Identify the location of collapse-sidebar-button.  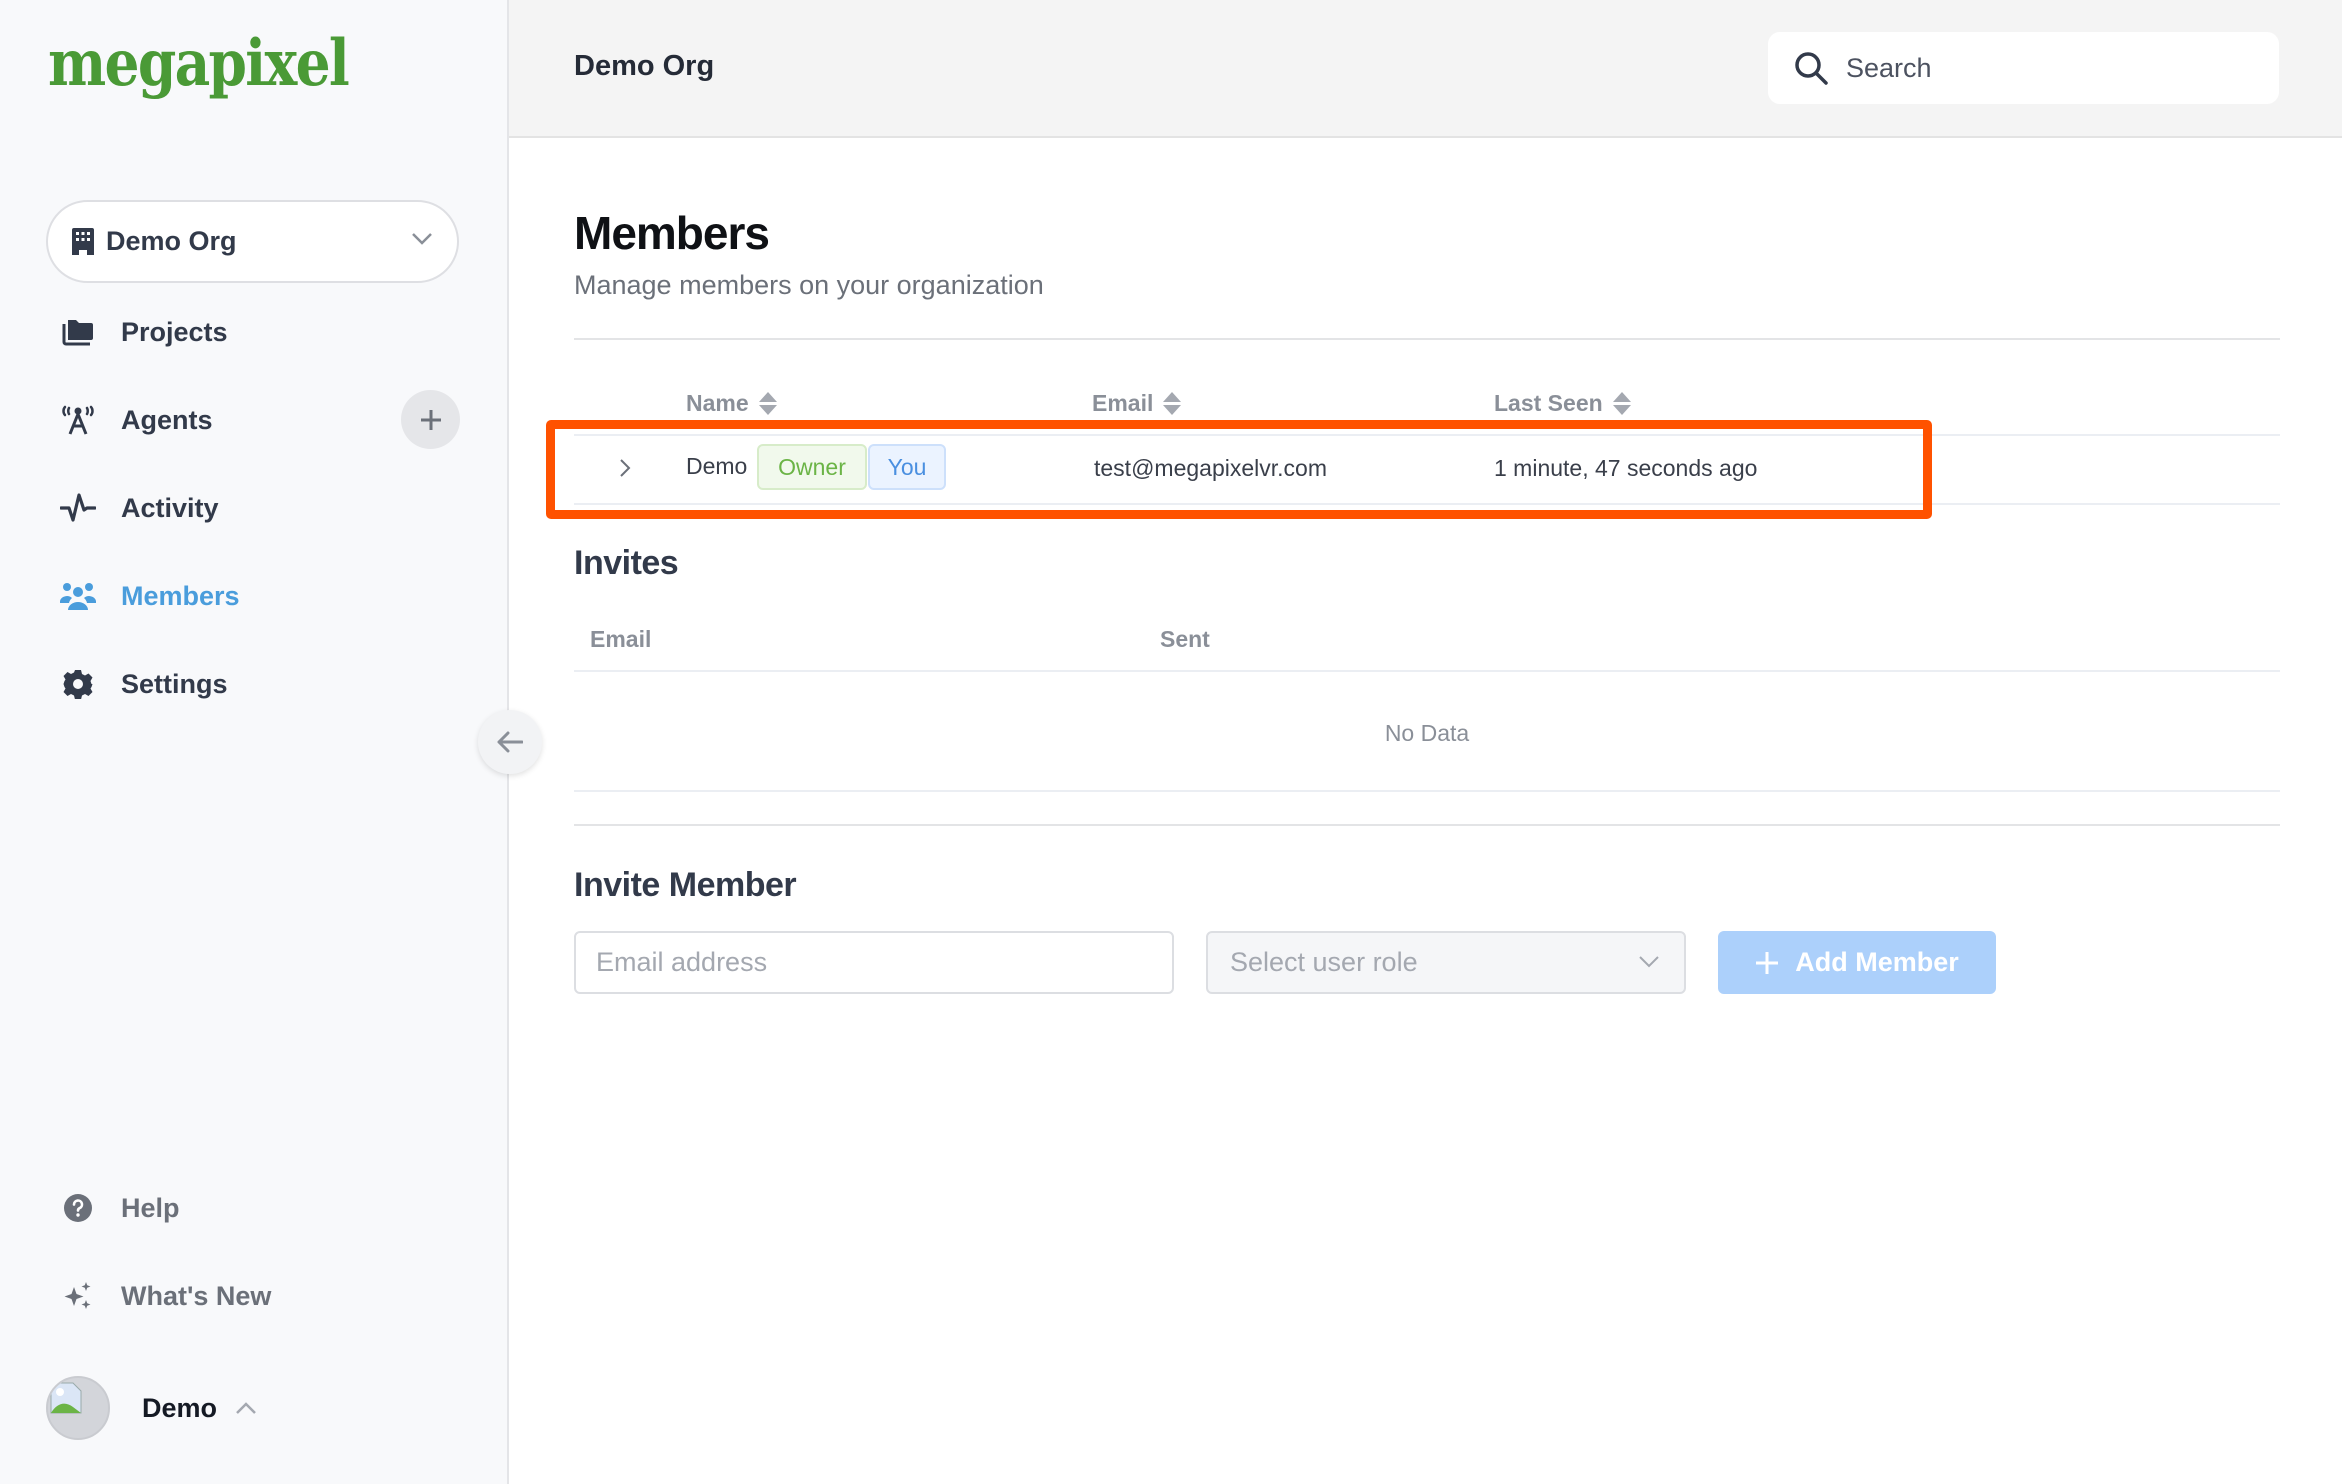
(510, 742).